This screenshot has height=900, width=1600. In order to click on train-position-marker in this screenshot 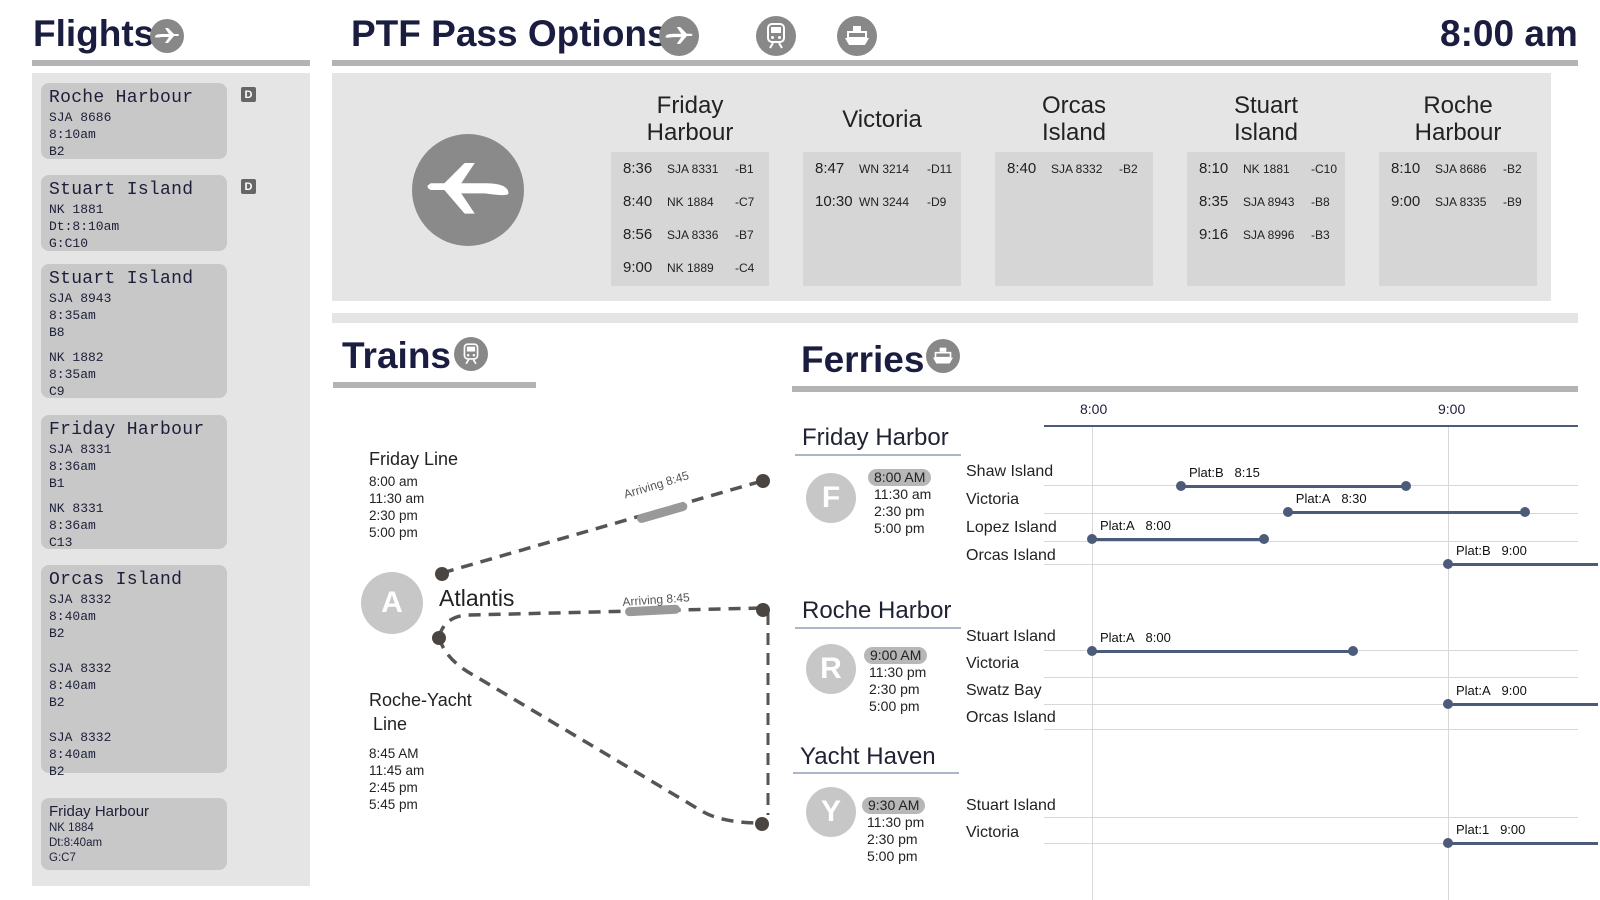, I will do `click(662, 512)`.